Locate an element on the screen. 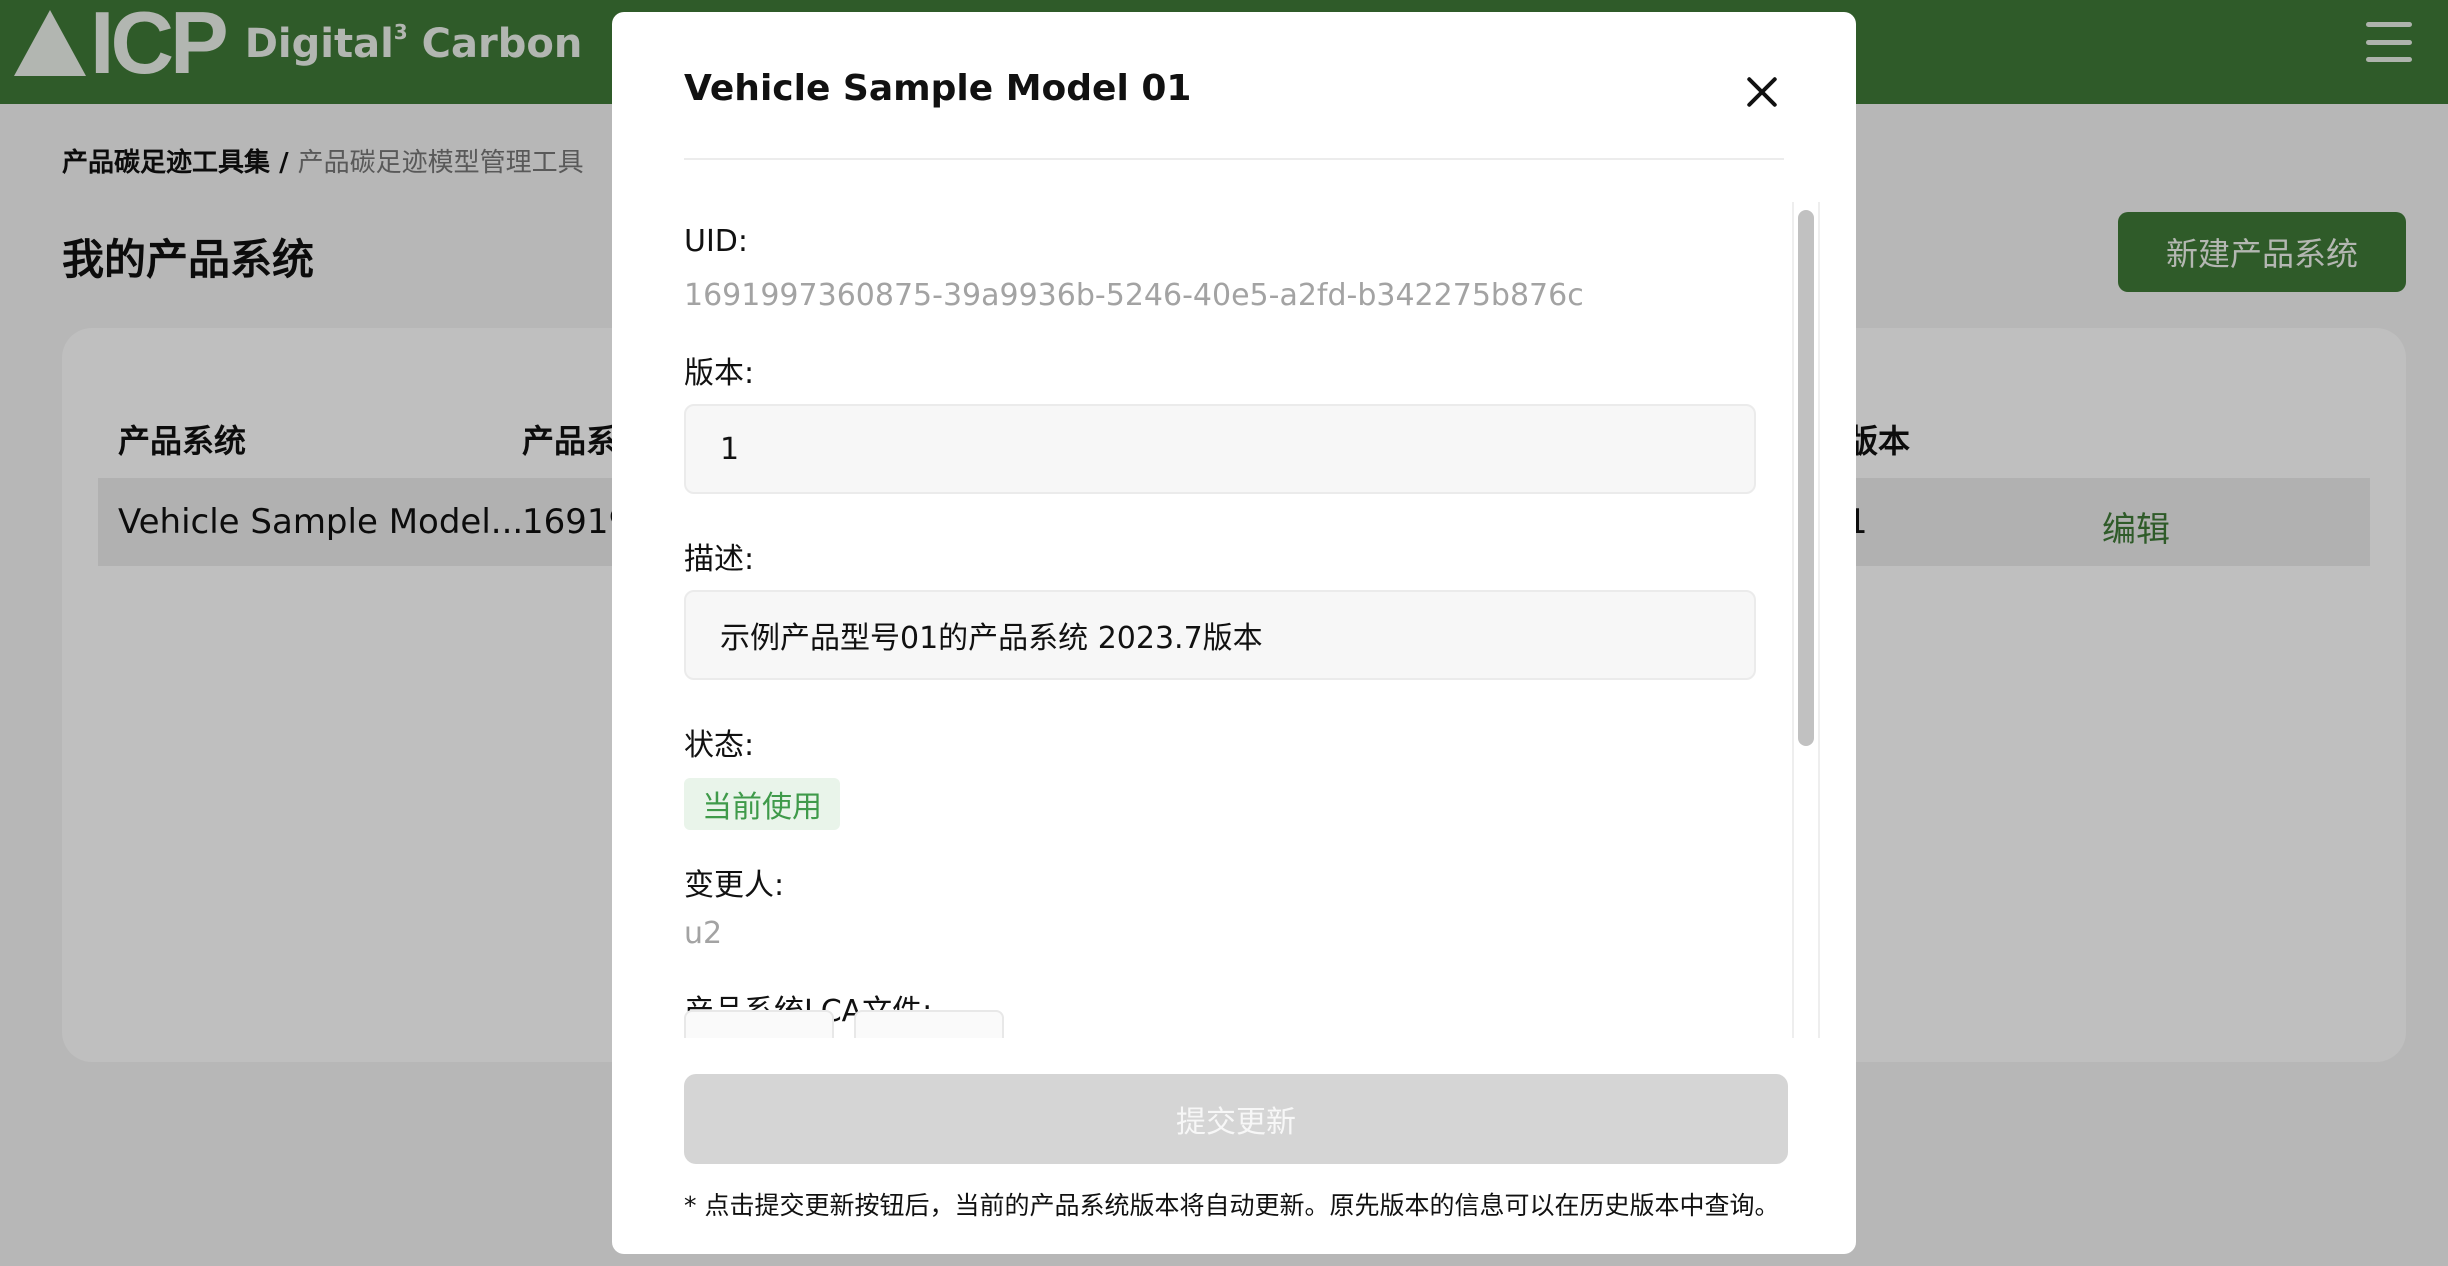  scrollbar-thumb is located at coordinates (1806, 478).